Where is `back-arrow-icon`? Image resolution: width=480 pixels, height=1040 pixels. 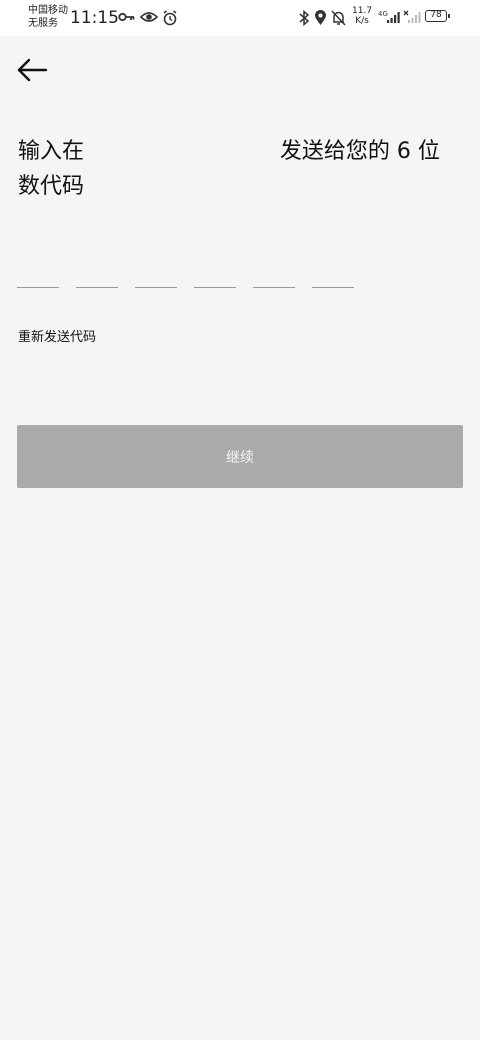
back-arrow-icon is located at coordinates (33, 70).